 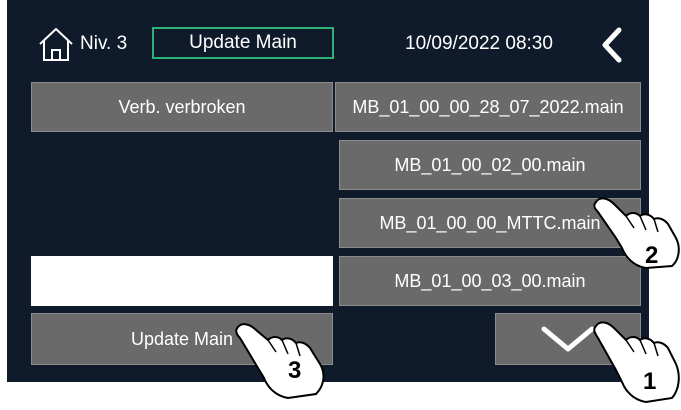 What do you see at coordinates (650, 381) in the screenshot?
I see `step-1-marker: 1` at bounding box center [650, 381].